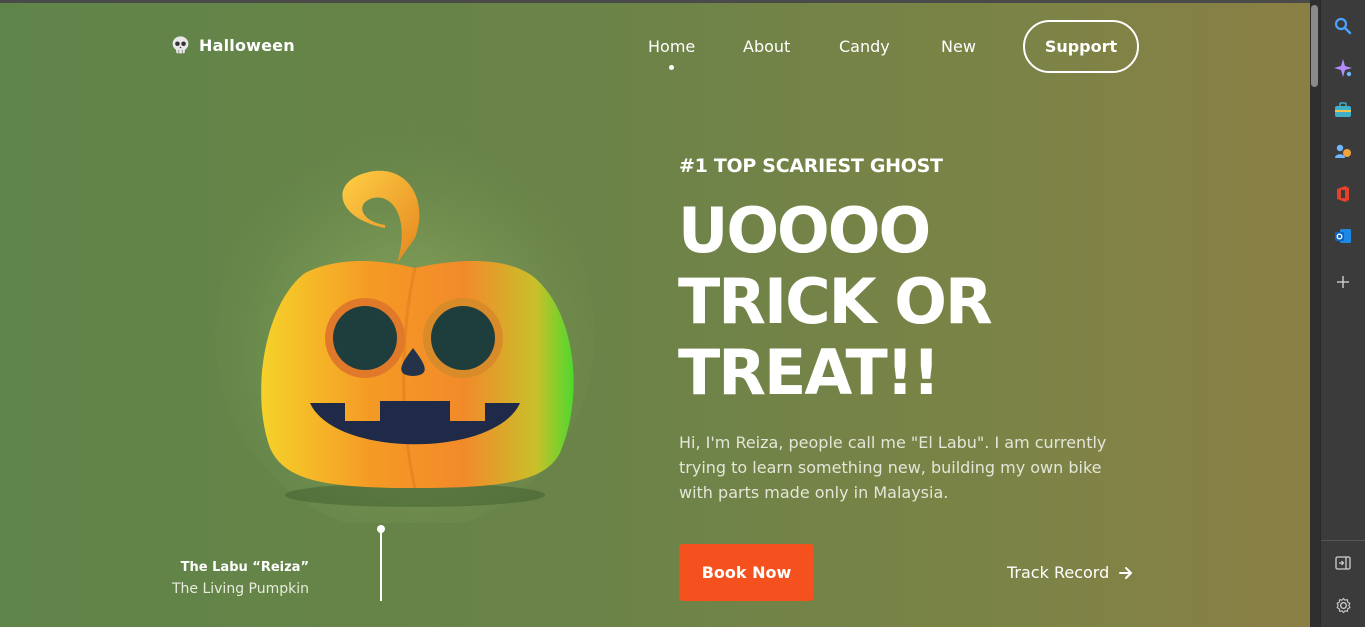 The height and width of the screenshot is (627, 1365). Describe the element at coordinates (1343, 68) in the screenshot. I see `copilot-icon` at that location.